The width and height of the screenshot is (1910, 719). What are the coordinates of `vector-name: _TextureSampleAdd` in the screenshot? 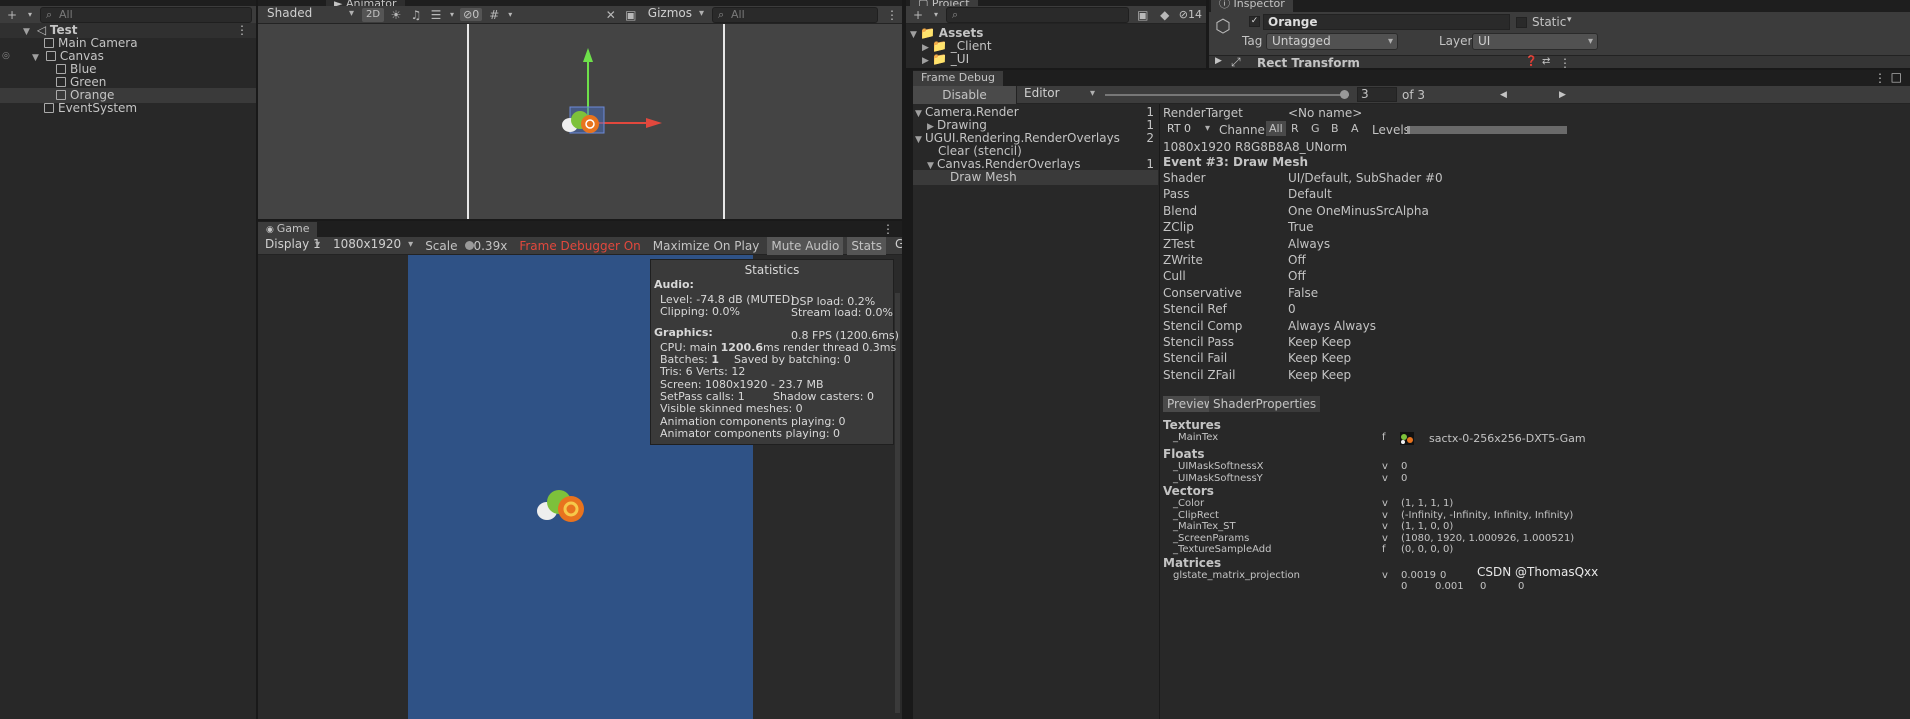 It's located at (1222, 549).